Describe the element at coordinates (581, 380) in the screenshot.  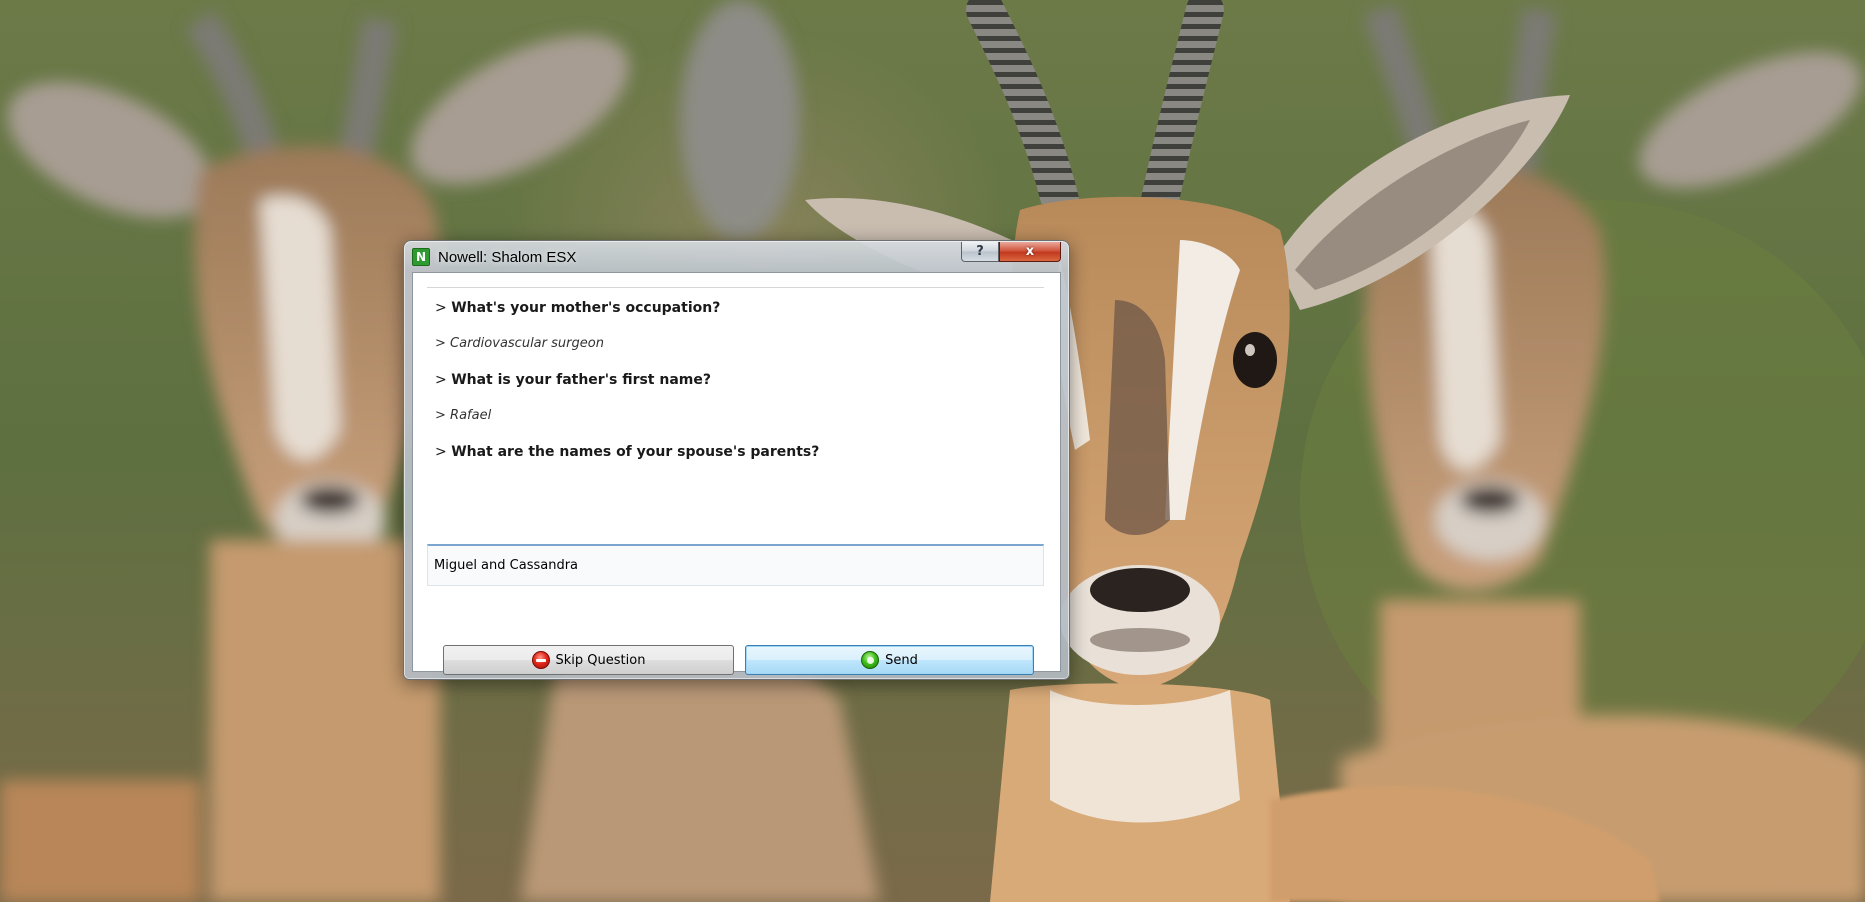
I see `question-text: What is your father's first name?` at that location.